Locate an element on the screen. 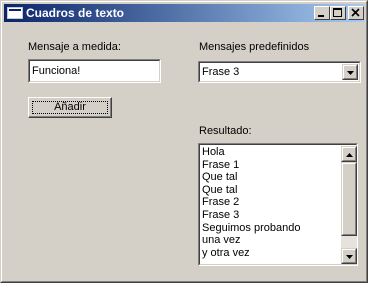 This screenshot has width=368, height=283. minimize-button is located at coordinates (322, 13).